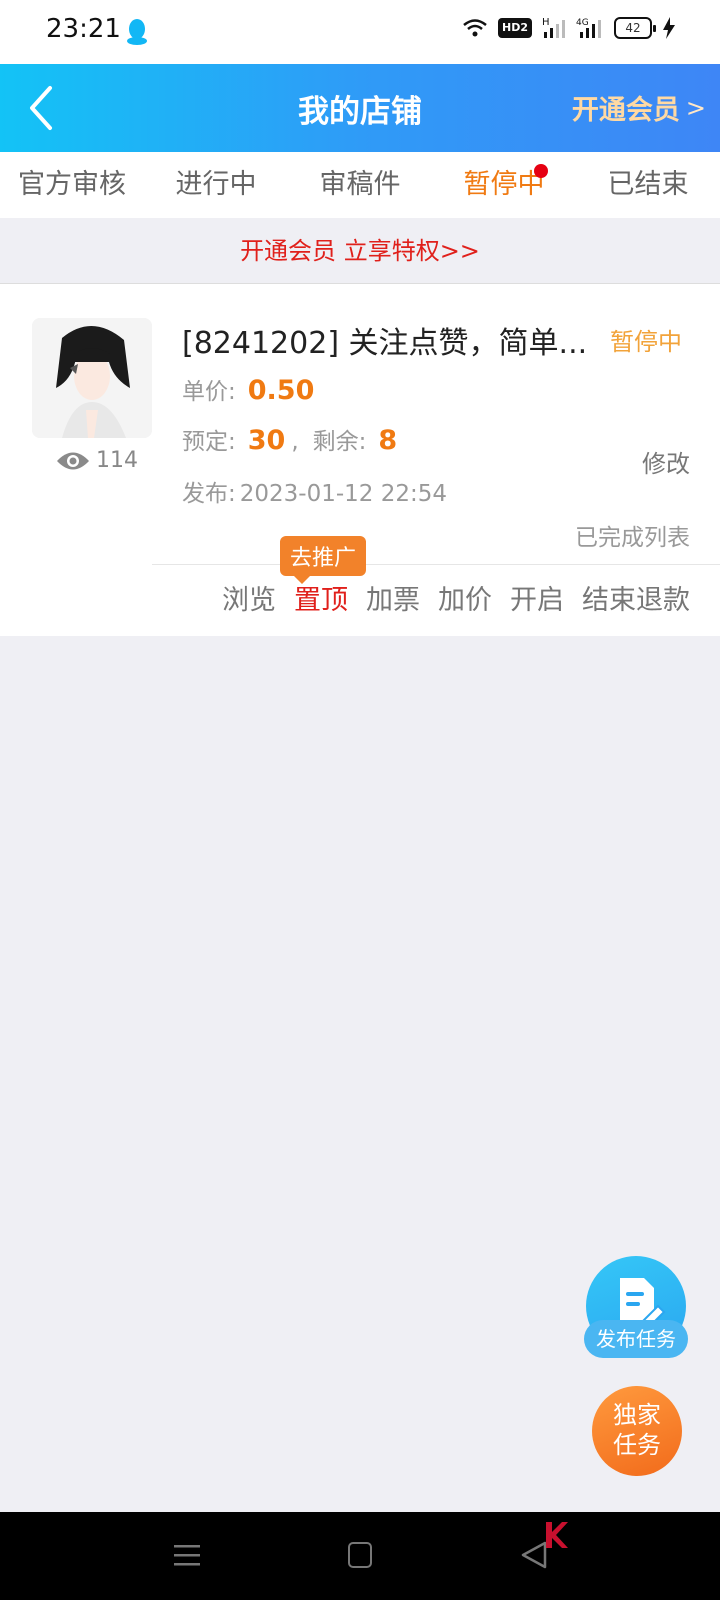 The height and width of the screenshot is (1600, 720). What do you see at coordinates (289, 439) in the screenshot?
I see `booking-row: 预定: 30 , 剩余: 8` at bounding box center [289, 439].